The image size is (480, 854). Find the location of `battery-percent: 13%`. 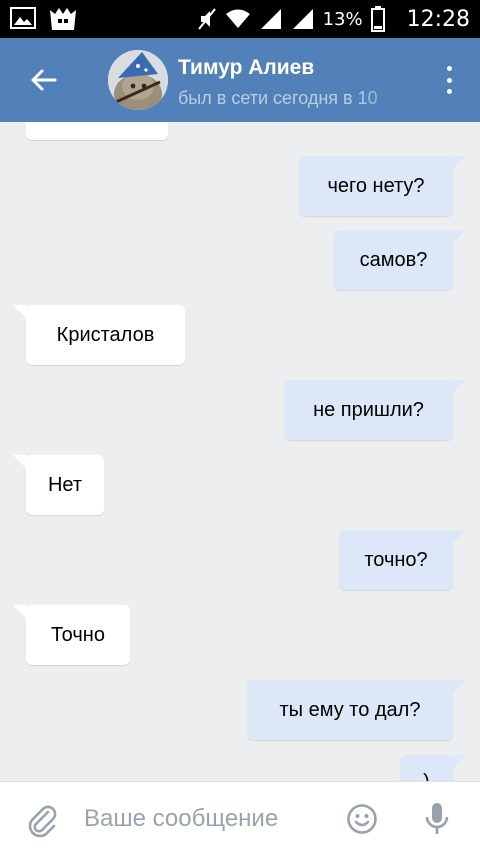

battery-percent: 13% is located at coordinates (342, 19).